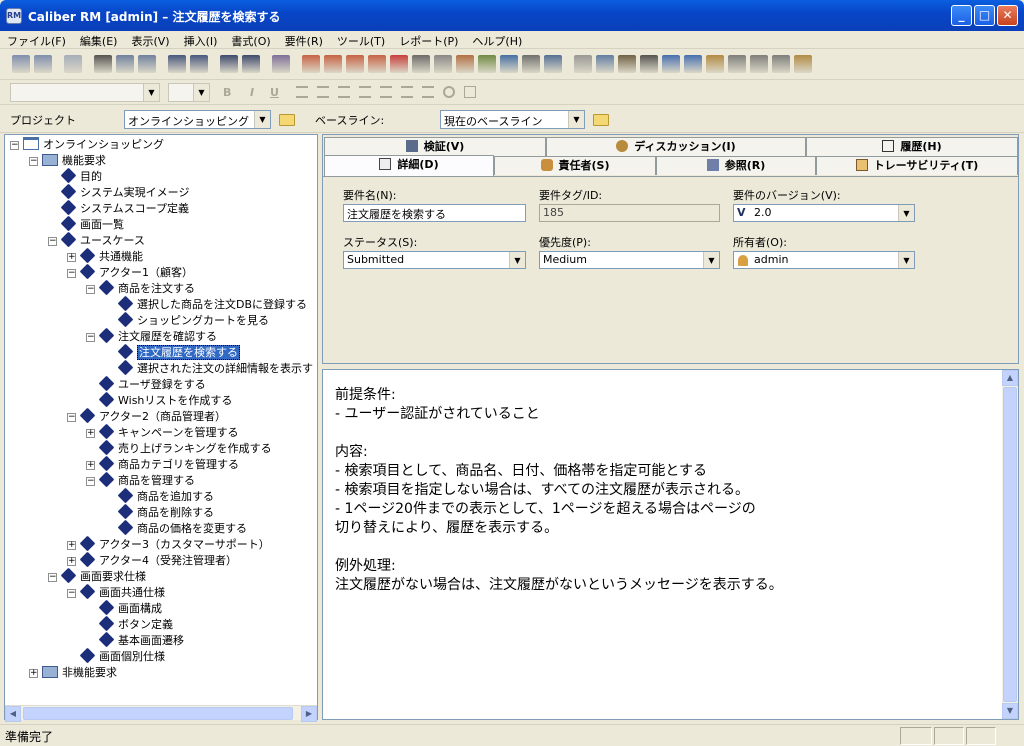  Describe the element at coordinates (428, 40) in the screenshot. I see `menu-report: レポート(P)` at that location.